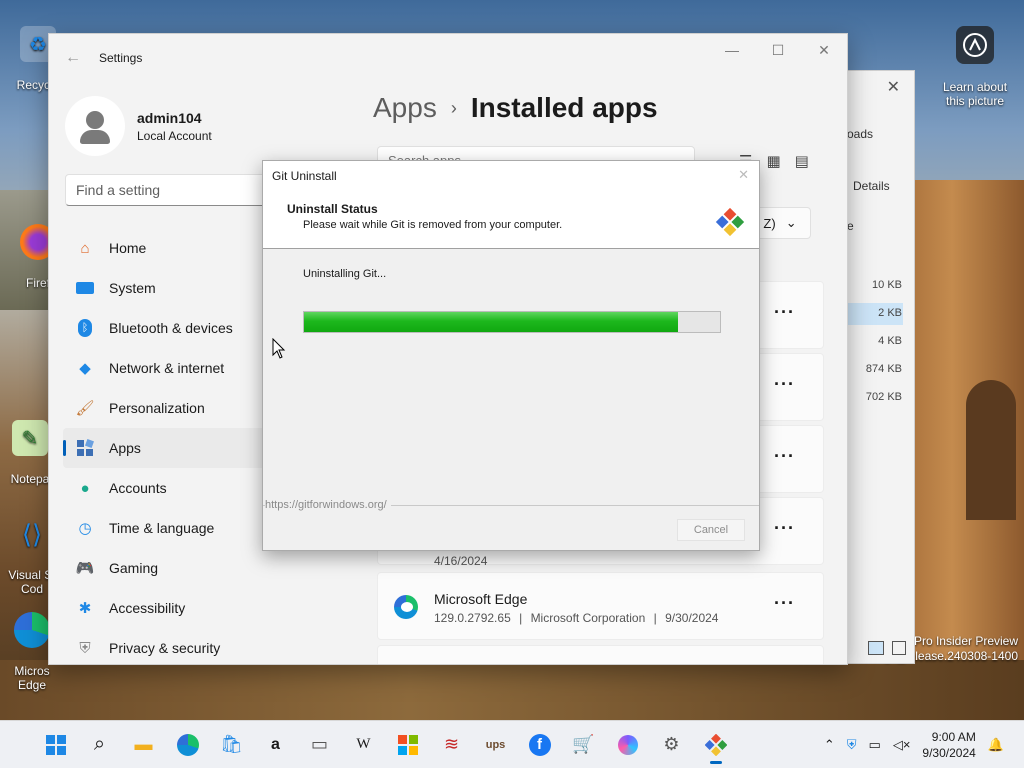 Image resolution: width=1024 pixels, height=768 pixels. What do you see at coordinates (875, 745) in the screenshot?
I see `network-status-icon: ▭` at bounding box center [875, 745].